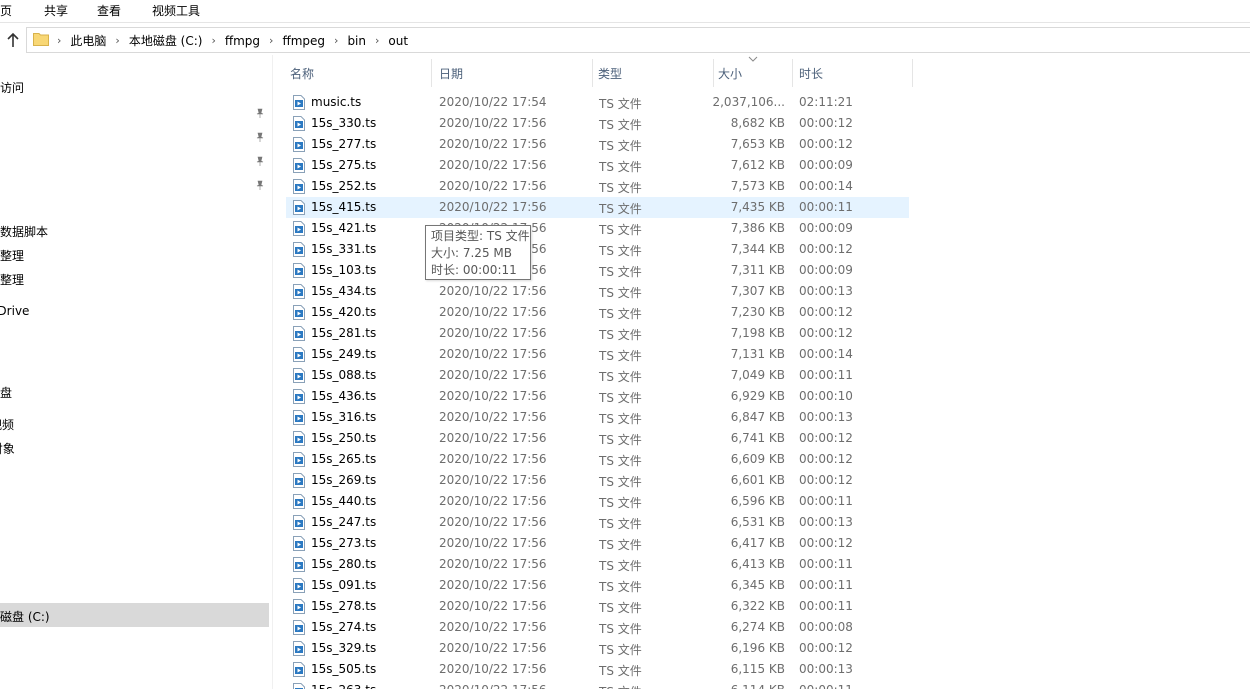  I want to click on tab-view: 查看, so click(109, 10).